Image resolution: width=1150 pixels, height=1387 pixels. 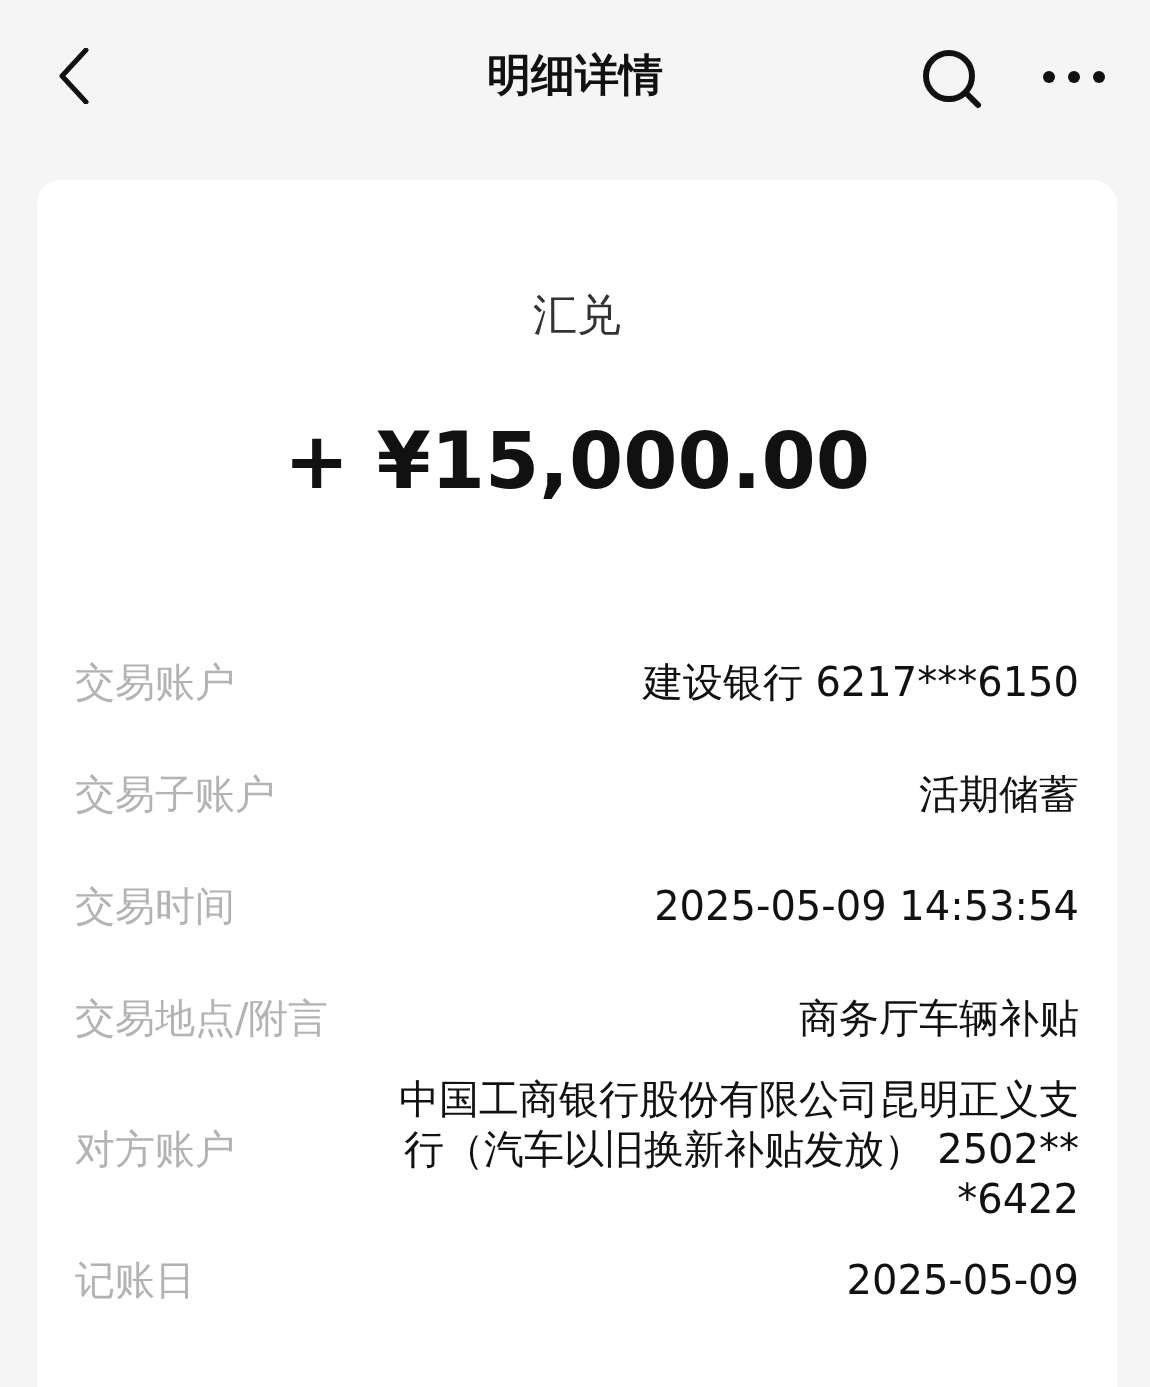 I want to click on detail-label: 交易地点/附言, so click(x=202, y=1018).